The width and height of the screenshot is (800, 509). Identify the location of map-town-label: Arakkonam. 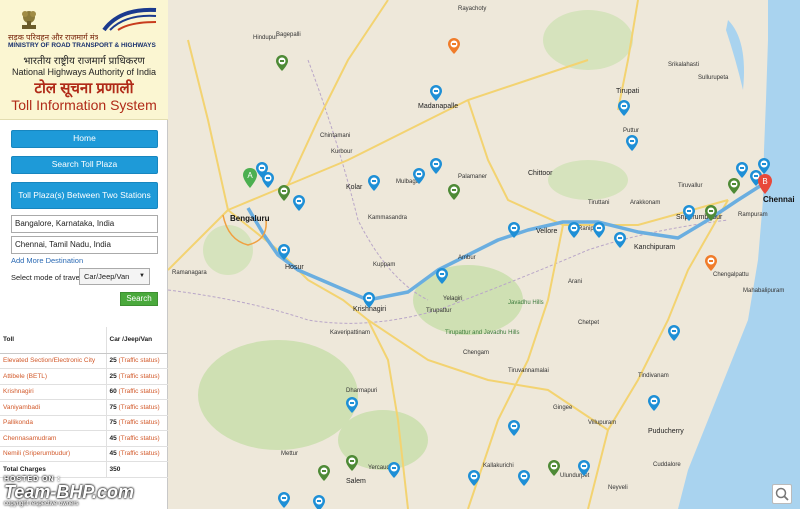
(645, 203).